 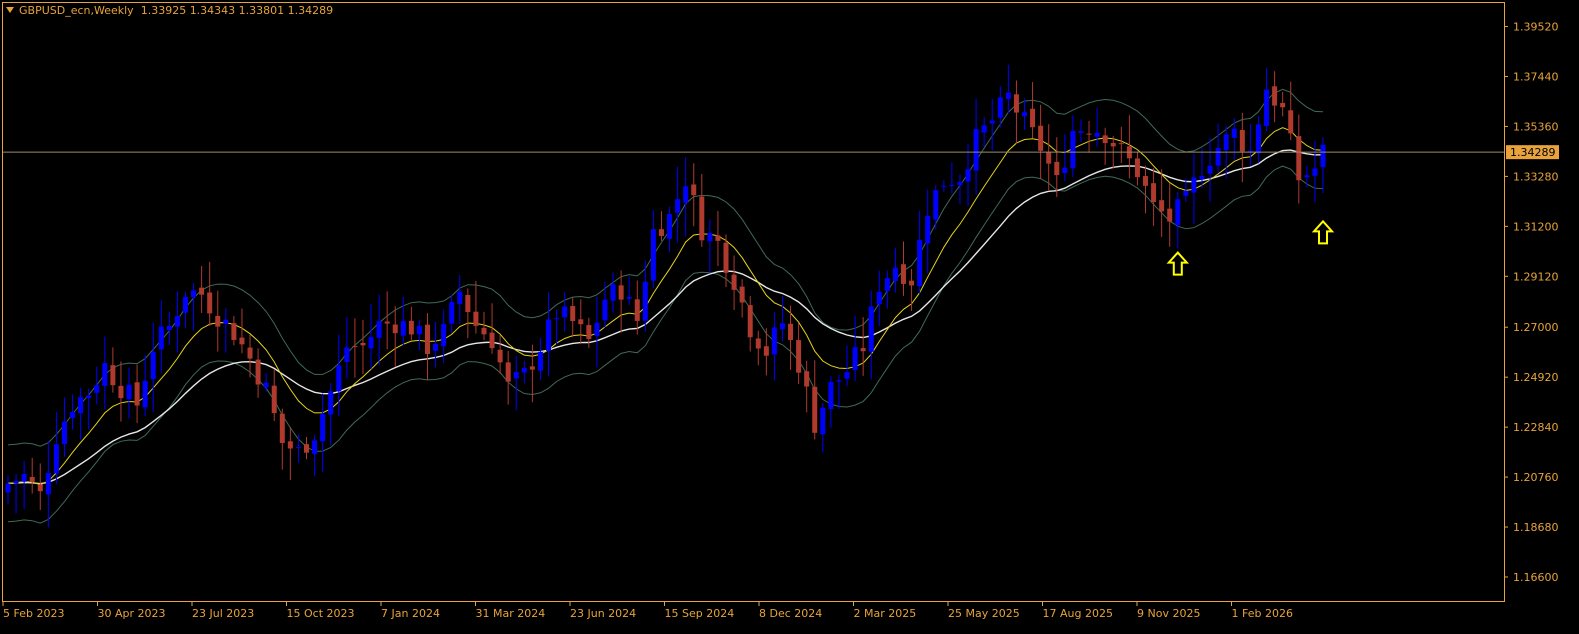 I want to click on symbol-timeframe: GBPUSD_ecn,Weekly, so click(x=76, y=10).